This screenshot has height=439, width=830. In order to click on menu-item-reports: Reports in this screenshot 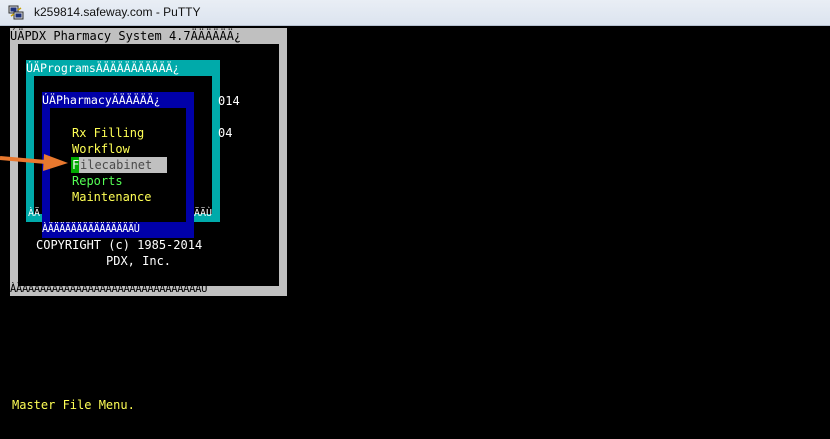, I will do `click(97, 181)`.